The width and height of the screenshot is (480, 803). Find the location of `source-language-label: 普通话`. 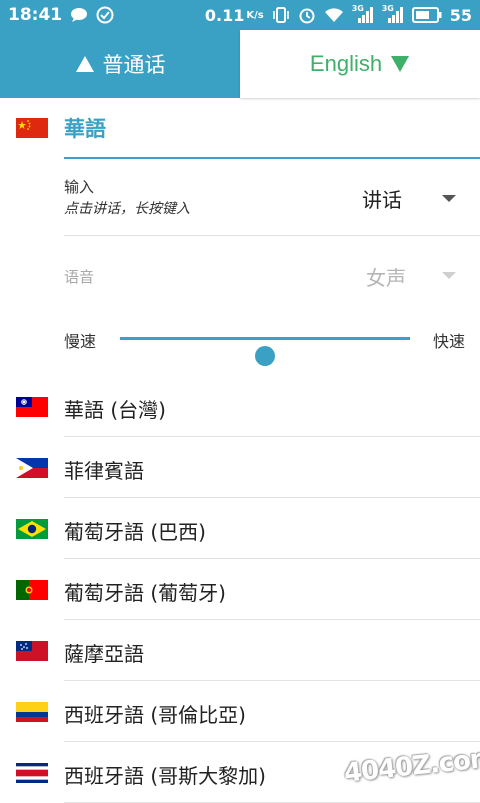

source-language-label: 普通话 is located at coordinates (134, 65).